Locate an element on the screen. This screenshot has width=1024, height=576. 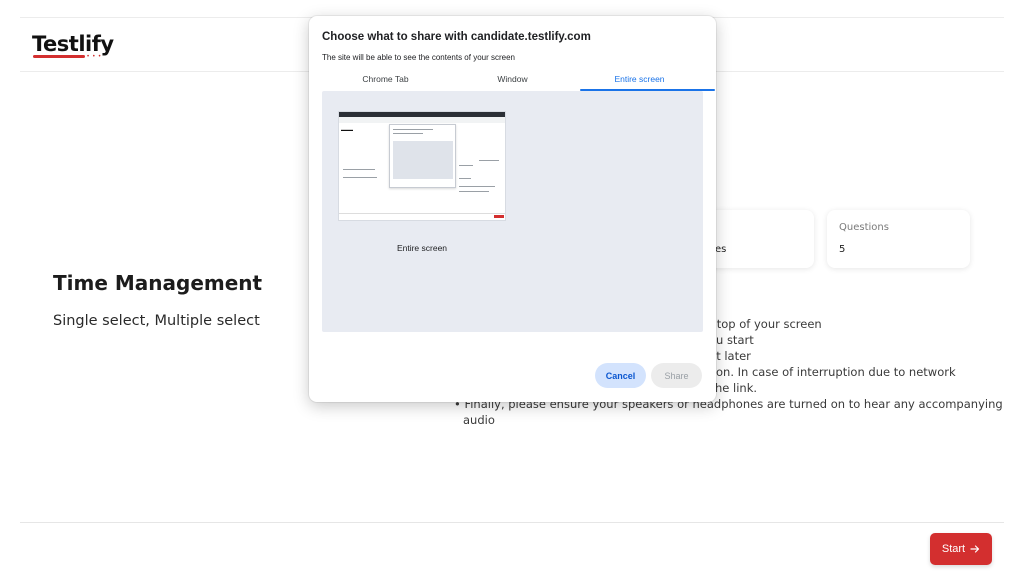
logo-dots: • • • is located at coordinates (94, 57).